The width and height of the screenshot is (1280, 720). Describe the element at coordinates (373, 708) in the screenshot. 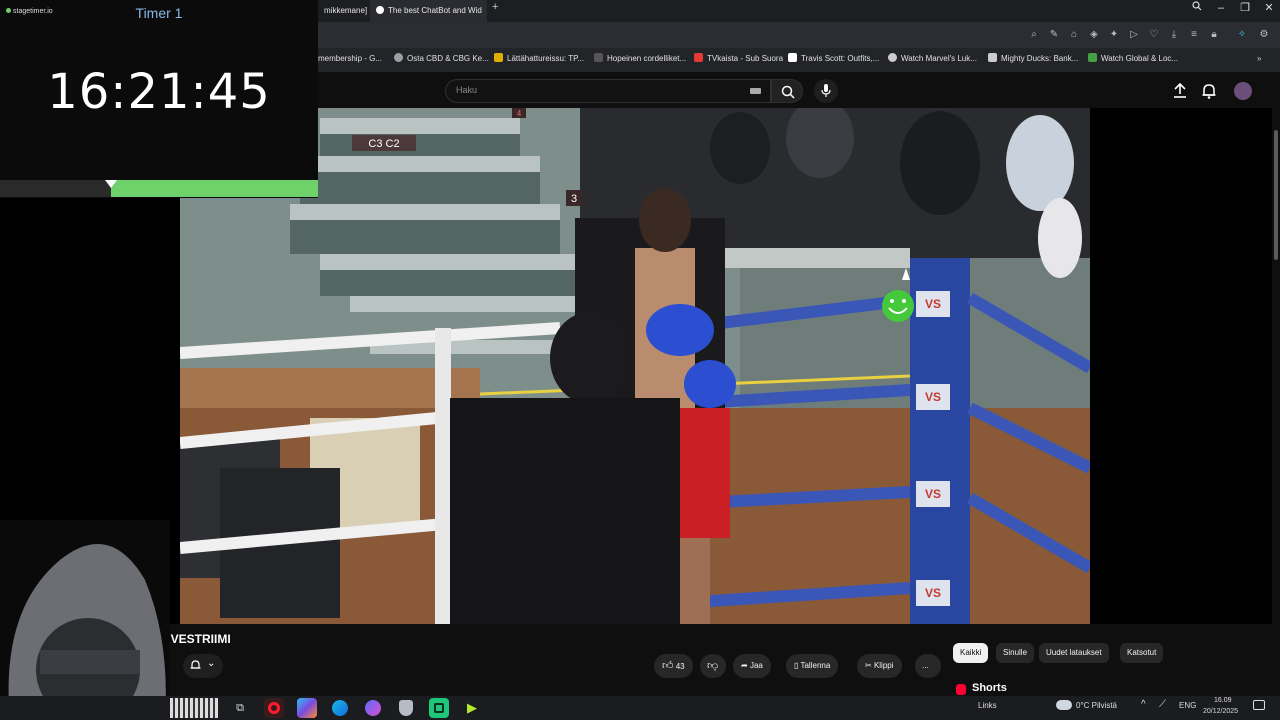

I see `messenger-icon` at that location.